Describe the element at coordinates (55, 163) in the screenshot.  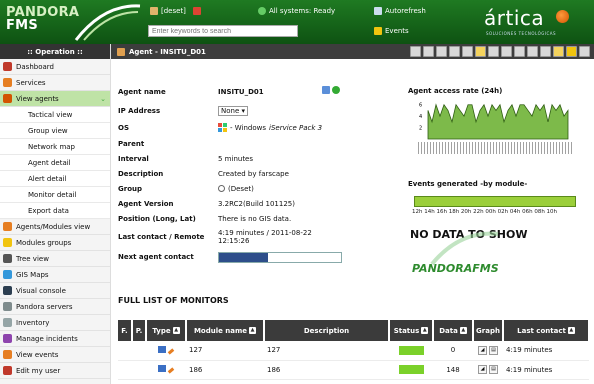
I see `submenu-item-agent-detail: Agent detail` at that location.